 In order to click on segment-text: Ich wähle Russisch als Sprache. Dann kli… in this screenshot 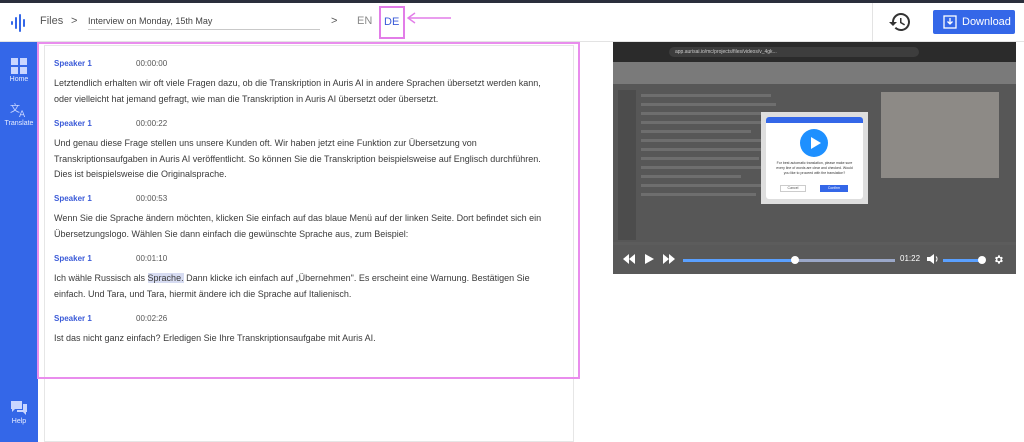, I will do `click(306, 286)`.